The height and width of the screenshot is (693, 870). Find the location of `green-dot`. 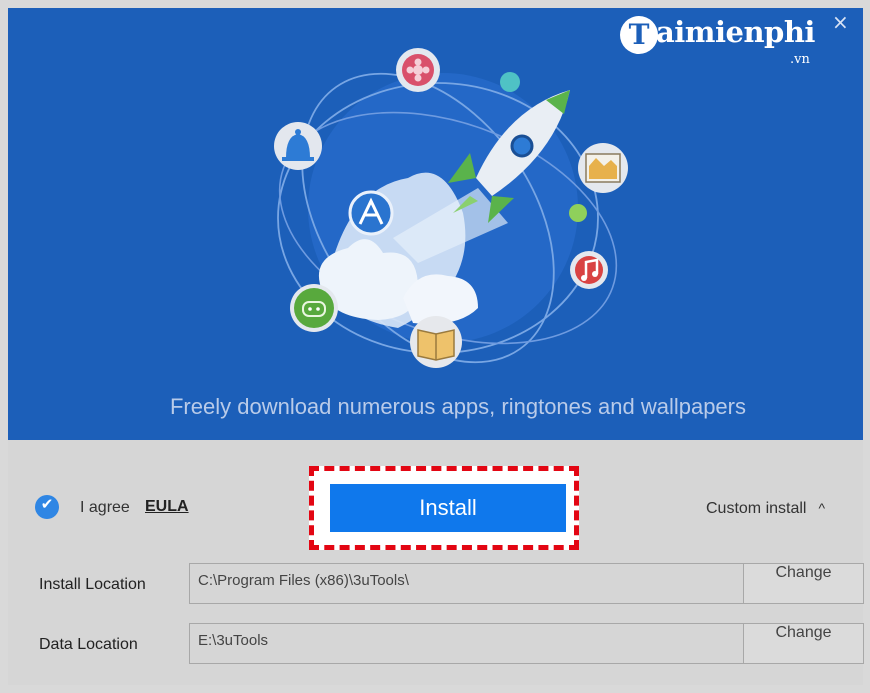

green-dot is located at coordinates (578, 213).